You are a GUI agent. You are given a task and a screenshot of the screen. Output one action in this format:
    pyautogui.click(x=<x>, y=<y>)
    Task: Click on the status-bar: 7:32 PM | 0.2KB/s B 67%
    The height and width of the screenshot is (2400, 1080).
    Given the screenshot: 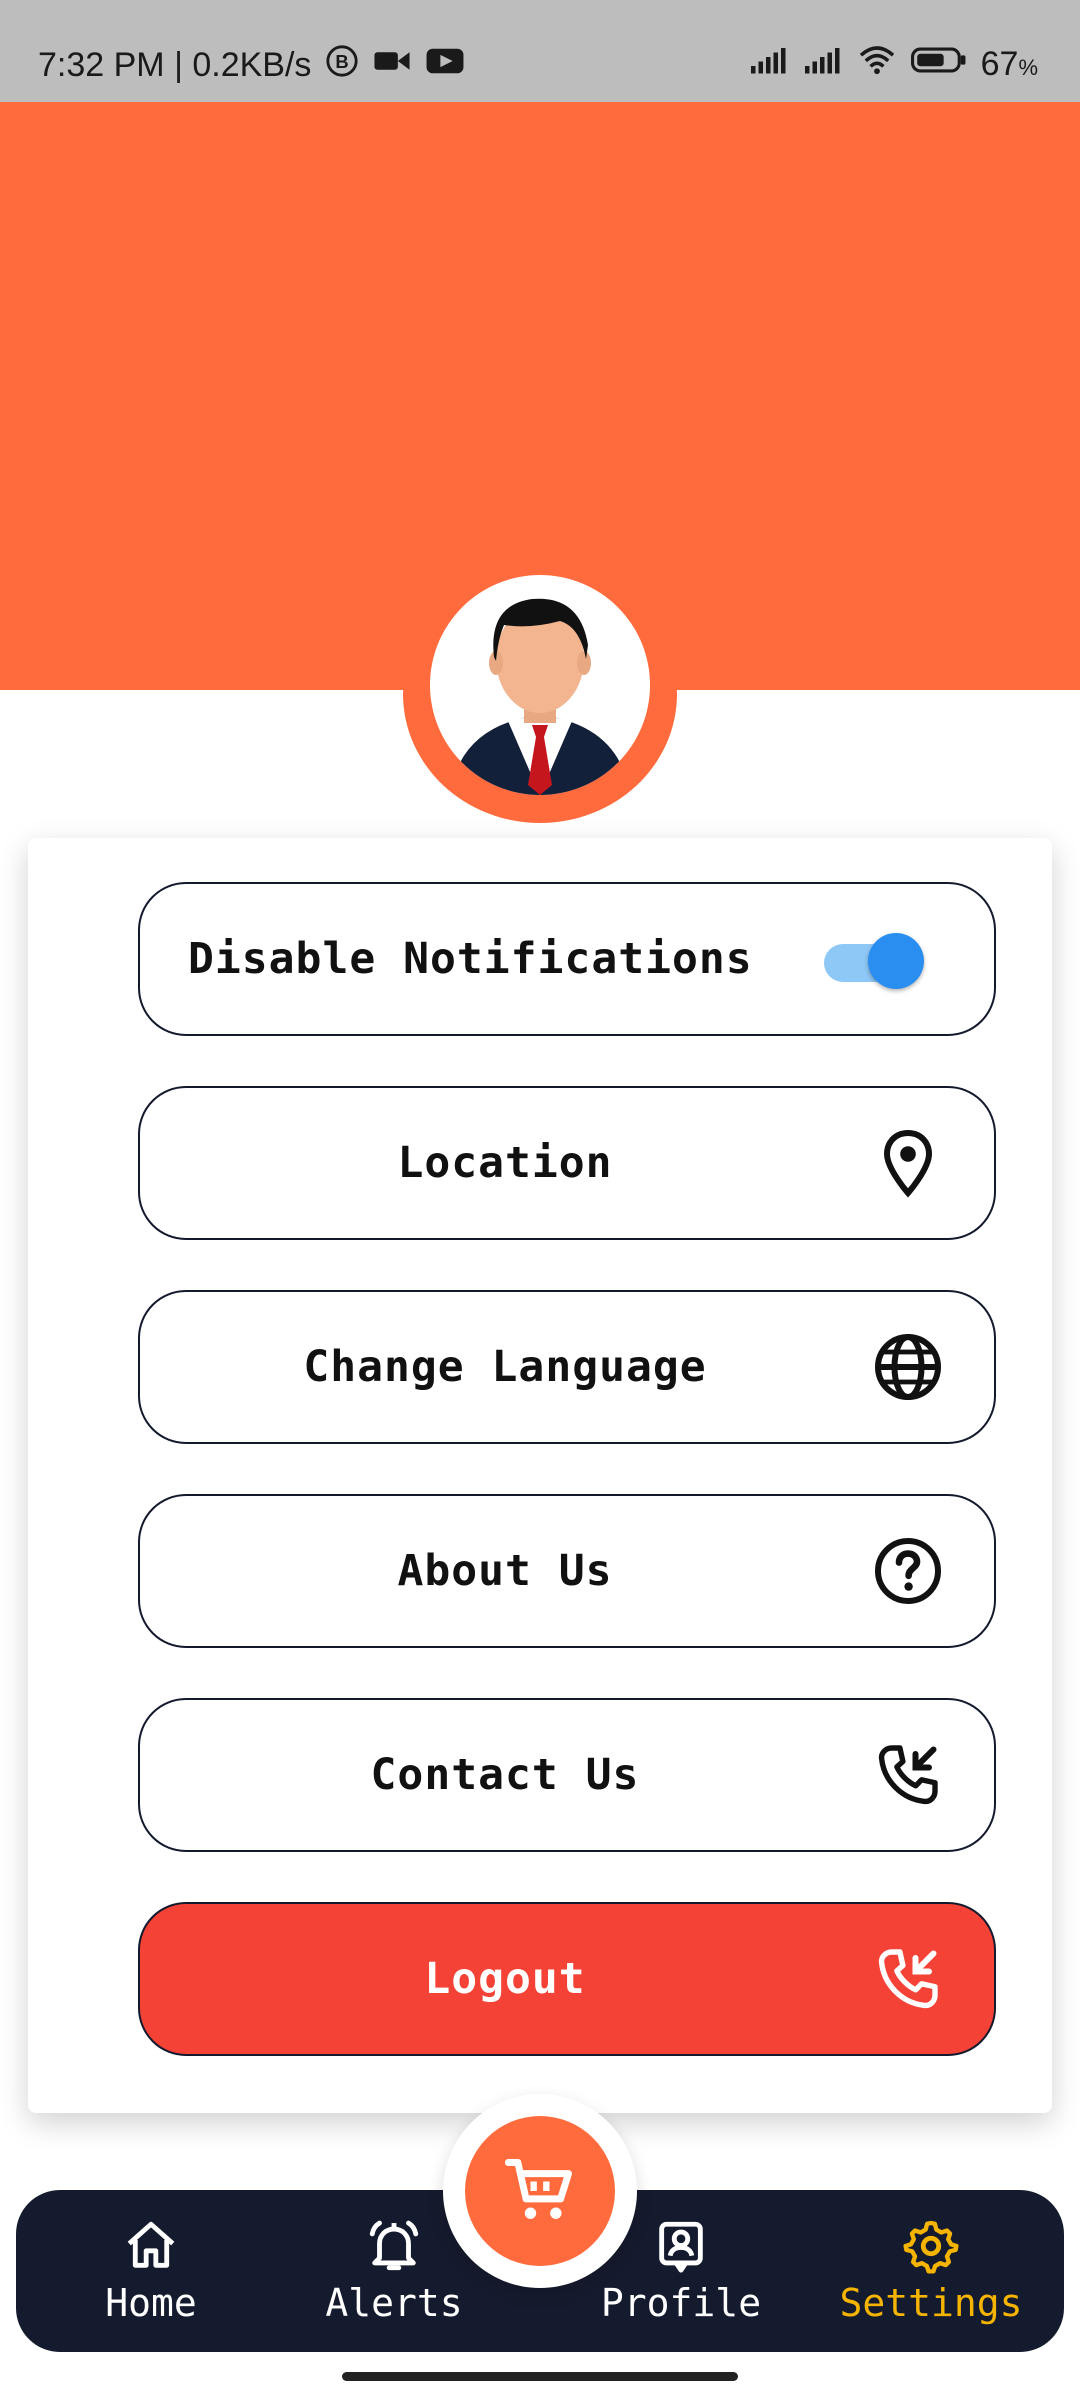 What is the action you would take?
    pyautogui.click(x=540, y=51)
    